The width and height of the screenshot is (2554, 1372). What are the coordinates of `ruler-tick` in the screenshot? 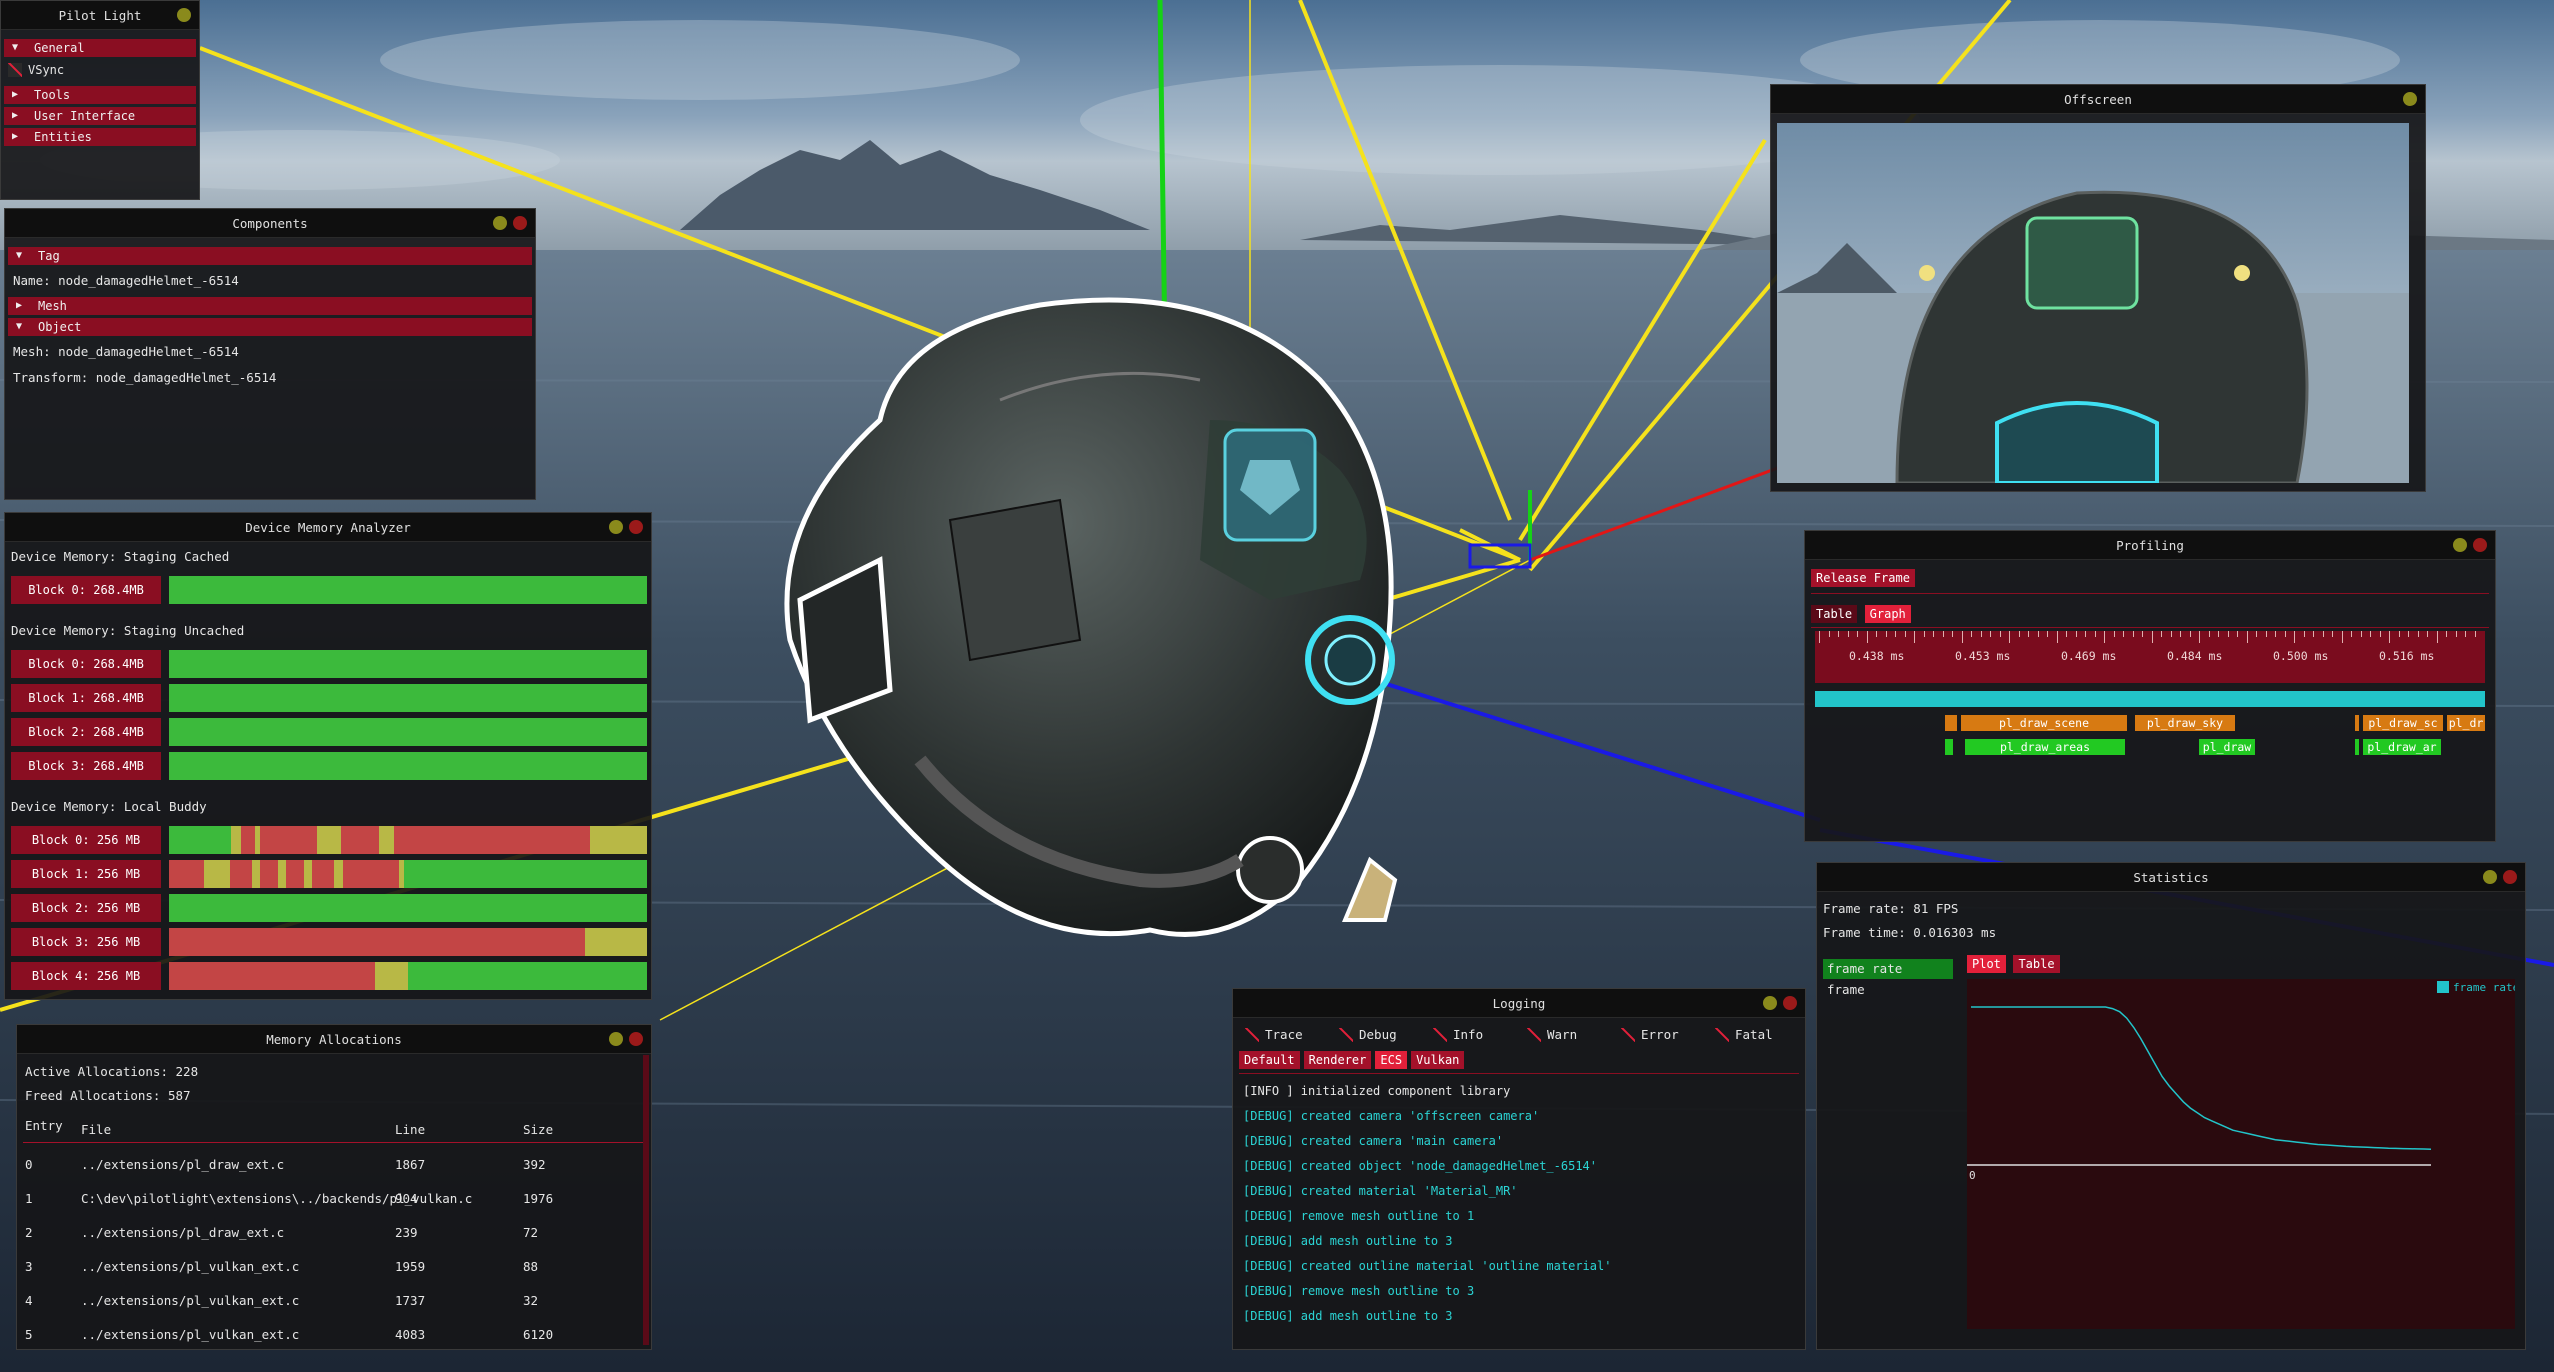 It's located at (2370, 634).